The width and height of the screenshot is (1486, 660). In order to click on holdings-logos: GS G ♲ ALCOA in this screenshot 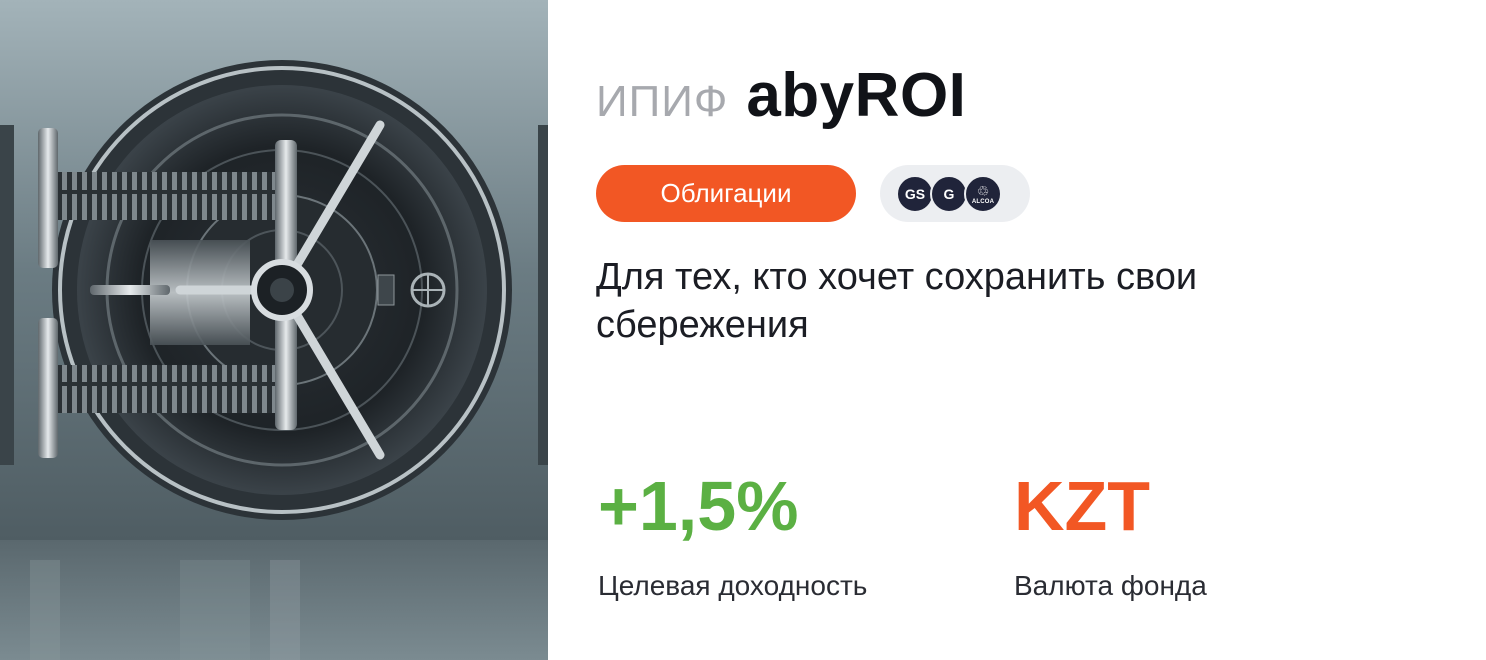, I will do `click(955, 193)`.